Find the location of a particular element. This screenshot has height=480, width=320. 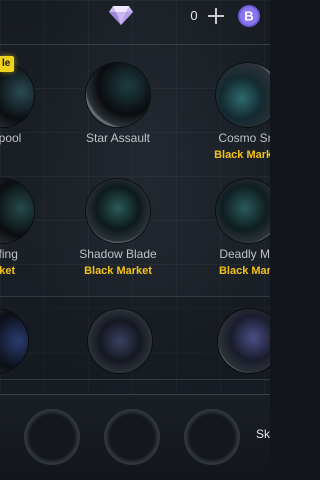

sale-badge: le is located at coordinates (7, 64).